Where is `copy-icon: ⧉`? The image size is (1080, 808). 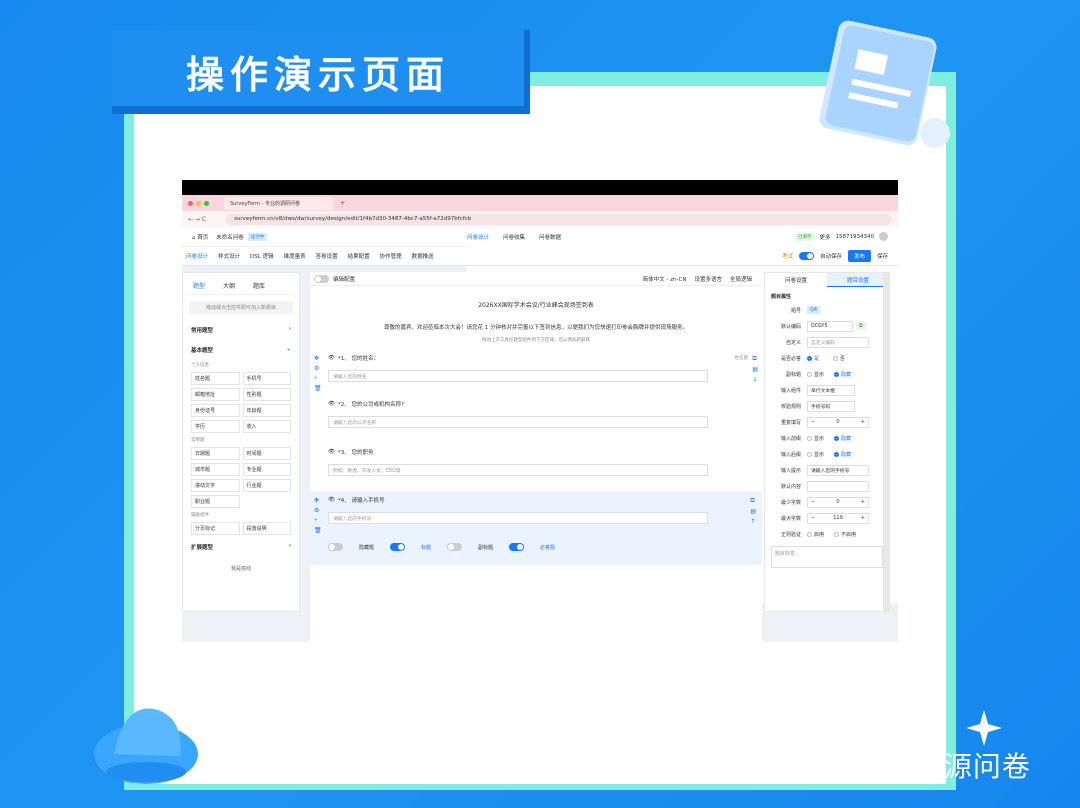
copy-icon: ⧉ is located at coordinates (861, 326).